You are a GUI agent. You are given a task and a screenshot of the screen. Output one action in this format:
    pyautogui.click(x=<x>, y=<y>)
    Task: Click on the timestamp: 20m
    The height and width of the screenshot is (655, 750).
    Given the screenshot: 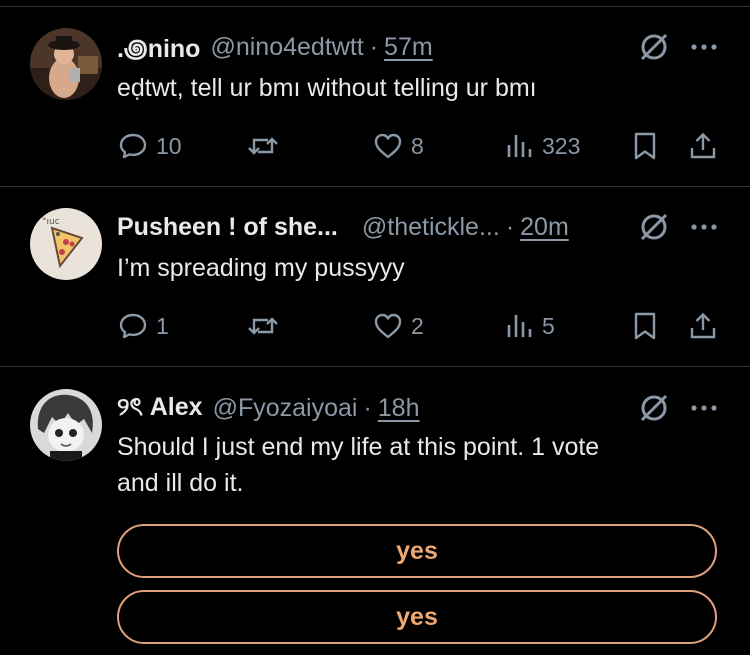 What is the action you would take?
    pyautogui.click(x=544, y=227)
    